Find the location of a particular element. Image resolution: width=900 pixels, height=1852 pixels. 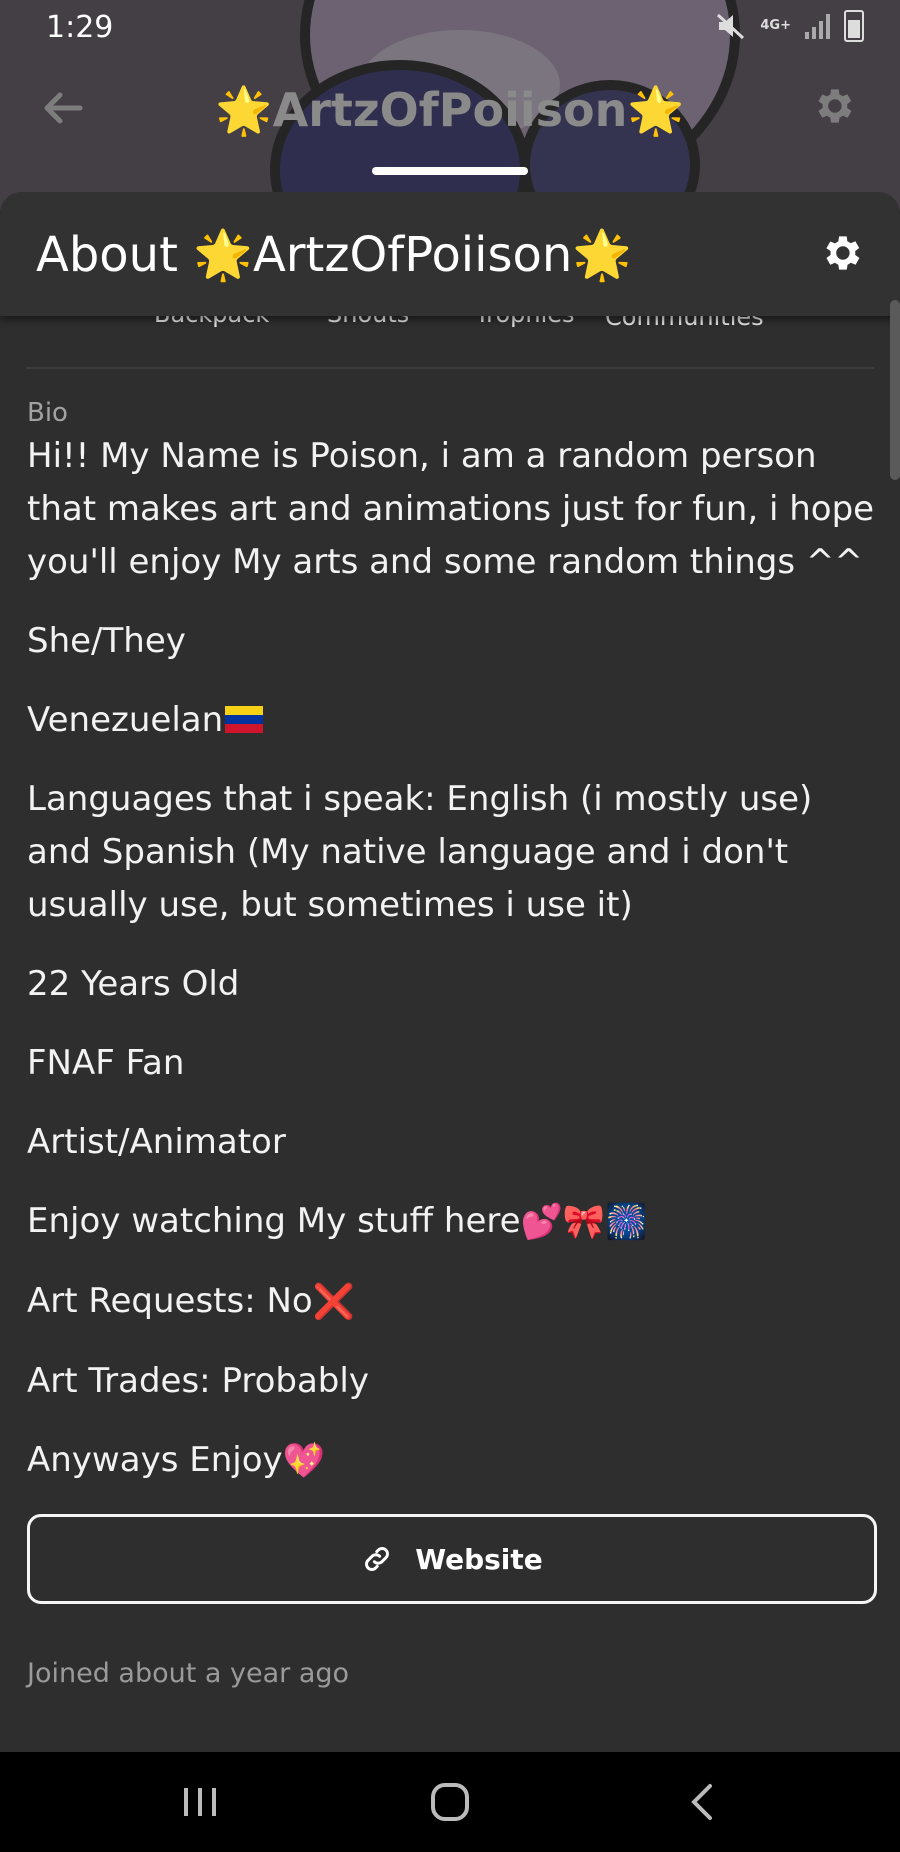

mute-icon is located at coordinates (731, 26).